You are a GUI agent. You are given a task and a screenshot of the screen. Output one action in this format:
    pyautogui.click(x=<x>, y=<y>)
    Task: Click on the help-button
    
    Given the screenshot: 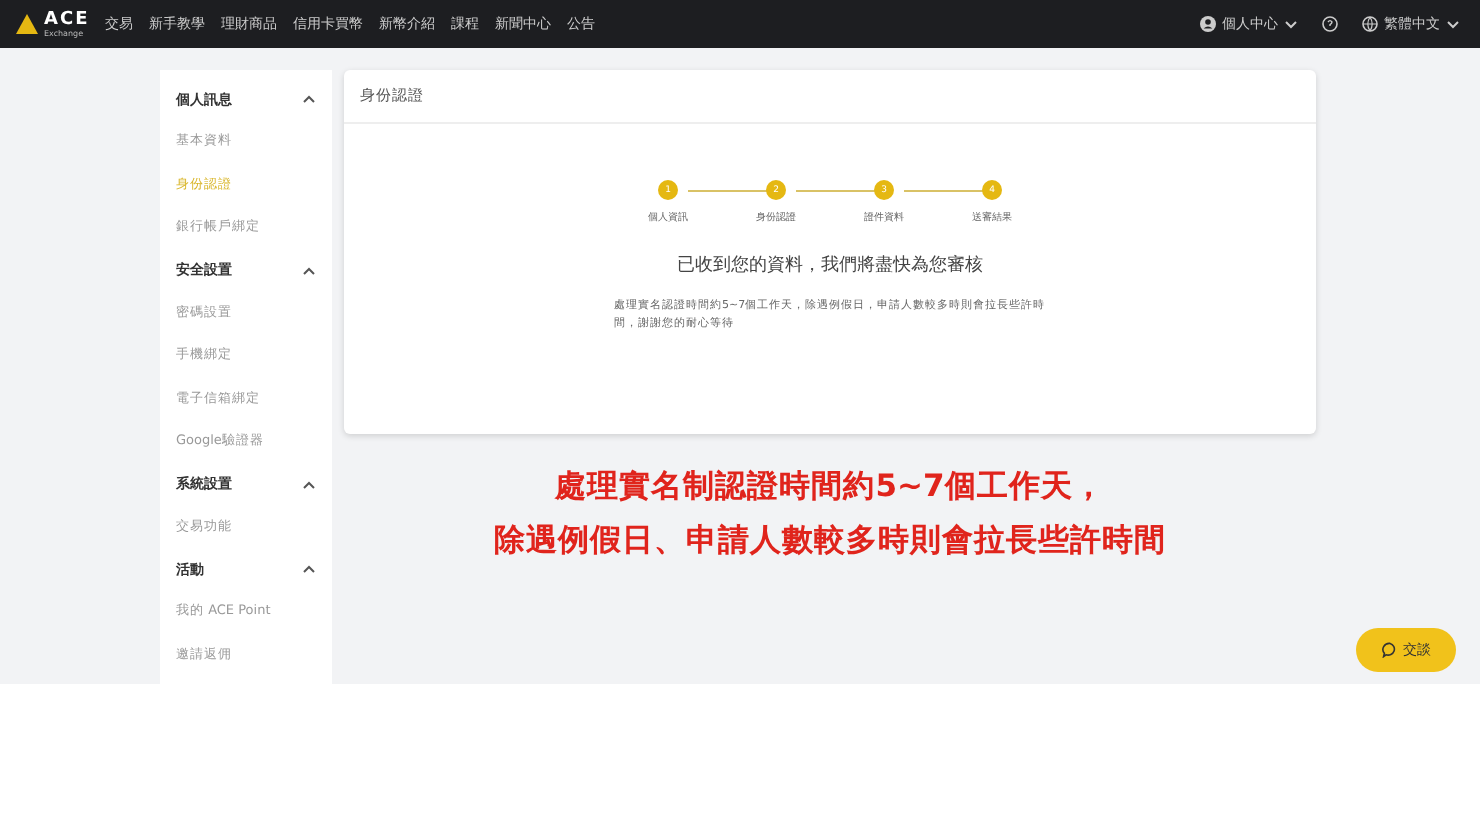 What is the action you would take?
    pyautogui.click(x=1330, y=24)
    